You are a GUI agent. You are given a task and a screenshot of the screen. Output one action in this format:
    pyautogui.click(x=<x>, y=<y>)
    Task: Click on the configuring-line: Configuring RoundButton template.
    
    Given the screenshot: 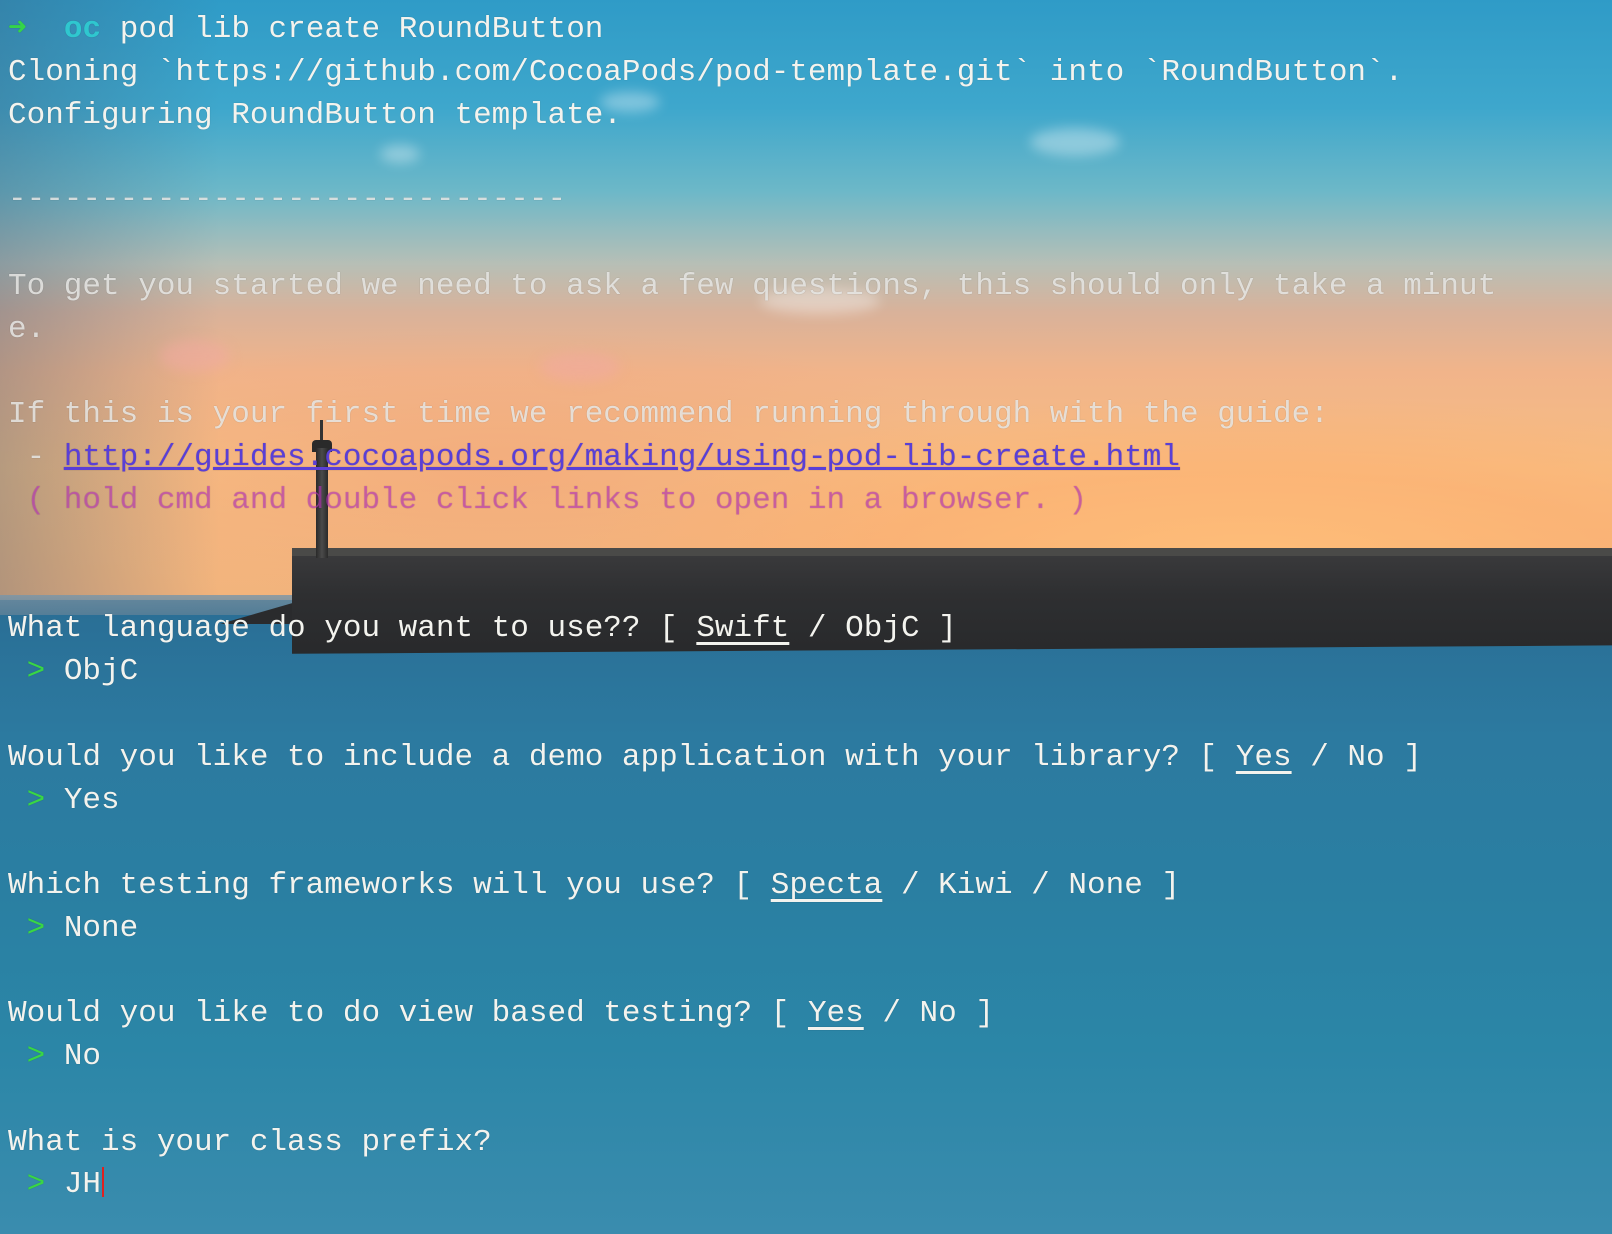 What is the action you would take?
    pyautogui.click(x=315, y=115)
    